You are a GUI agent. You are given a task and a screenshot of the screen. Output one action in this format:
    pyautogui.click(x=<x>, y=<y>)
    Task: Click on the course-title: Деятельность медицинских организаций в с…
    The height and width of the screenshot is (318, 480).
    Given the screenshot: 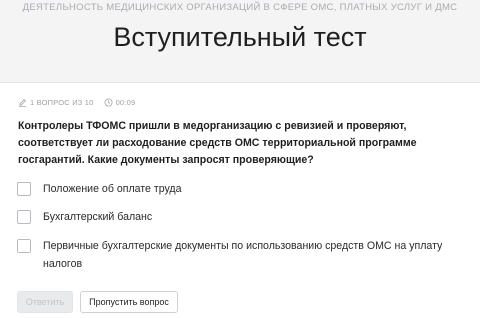 What is the action you would take?
    pyautogui.click(x=240, y=7)
    